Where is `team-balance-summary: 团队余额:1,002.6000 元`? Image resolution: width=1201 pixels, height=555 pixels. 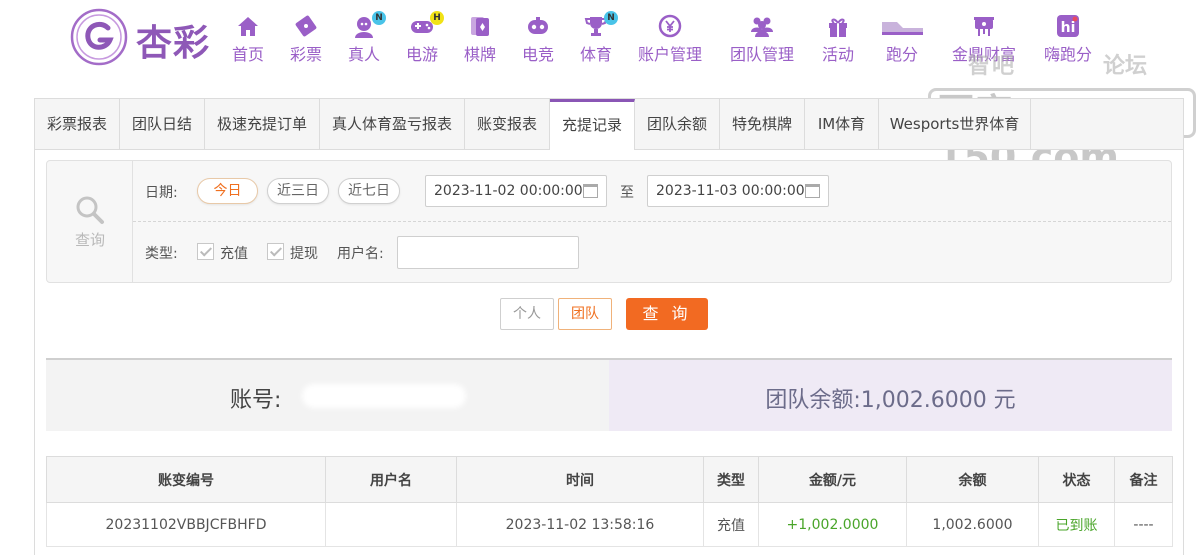 team-balance-summary: 团队余额:1,002.6000 元 is located at coordinates (890, 395).